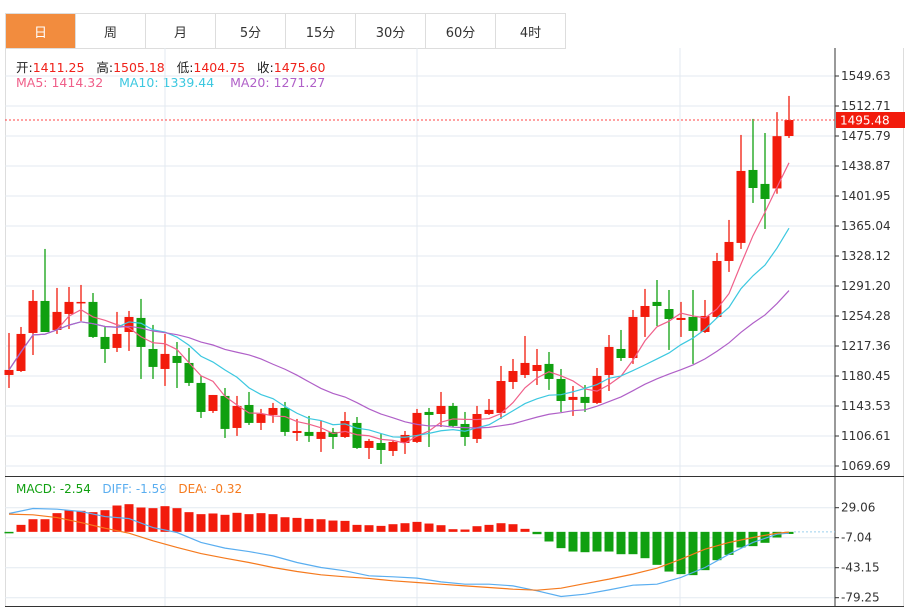 This screenshot has height=609, width=911. I want to click on period-tabs: 日周月 5分 15分 30分 60分 4时, so click(285, 31).